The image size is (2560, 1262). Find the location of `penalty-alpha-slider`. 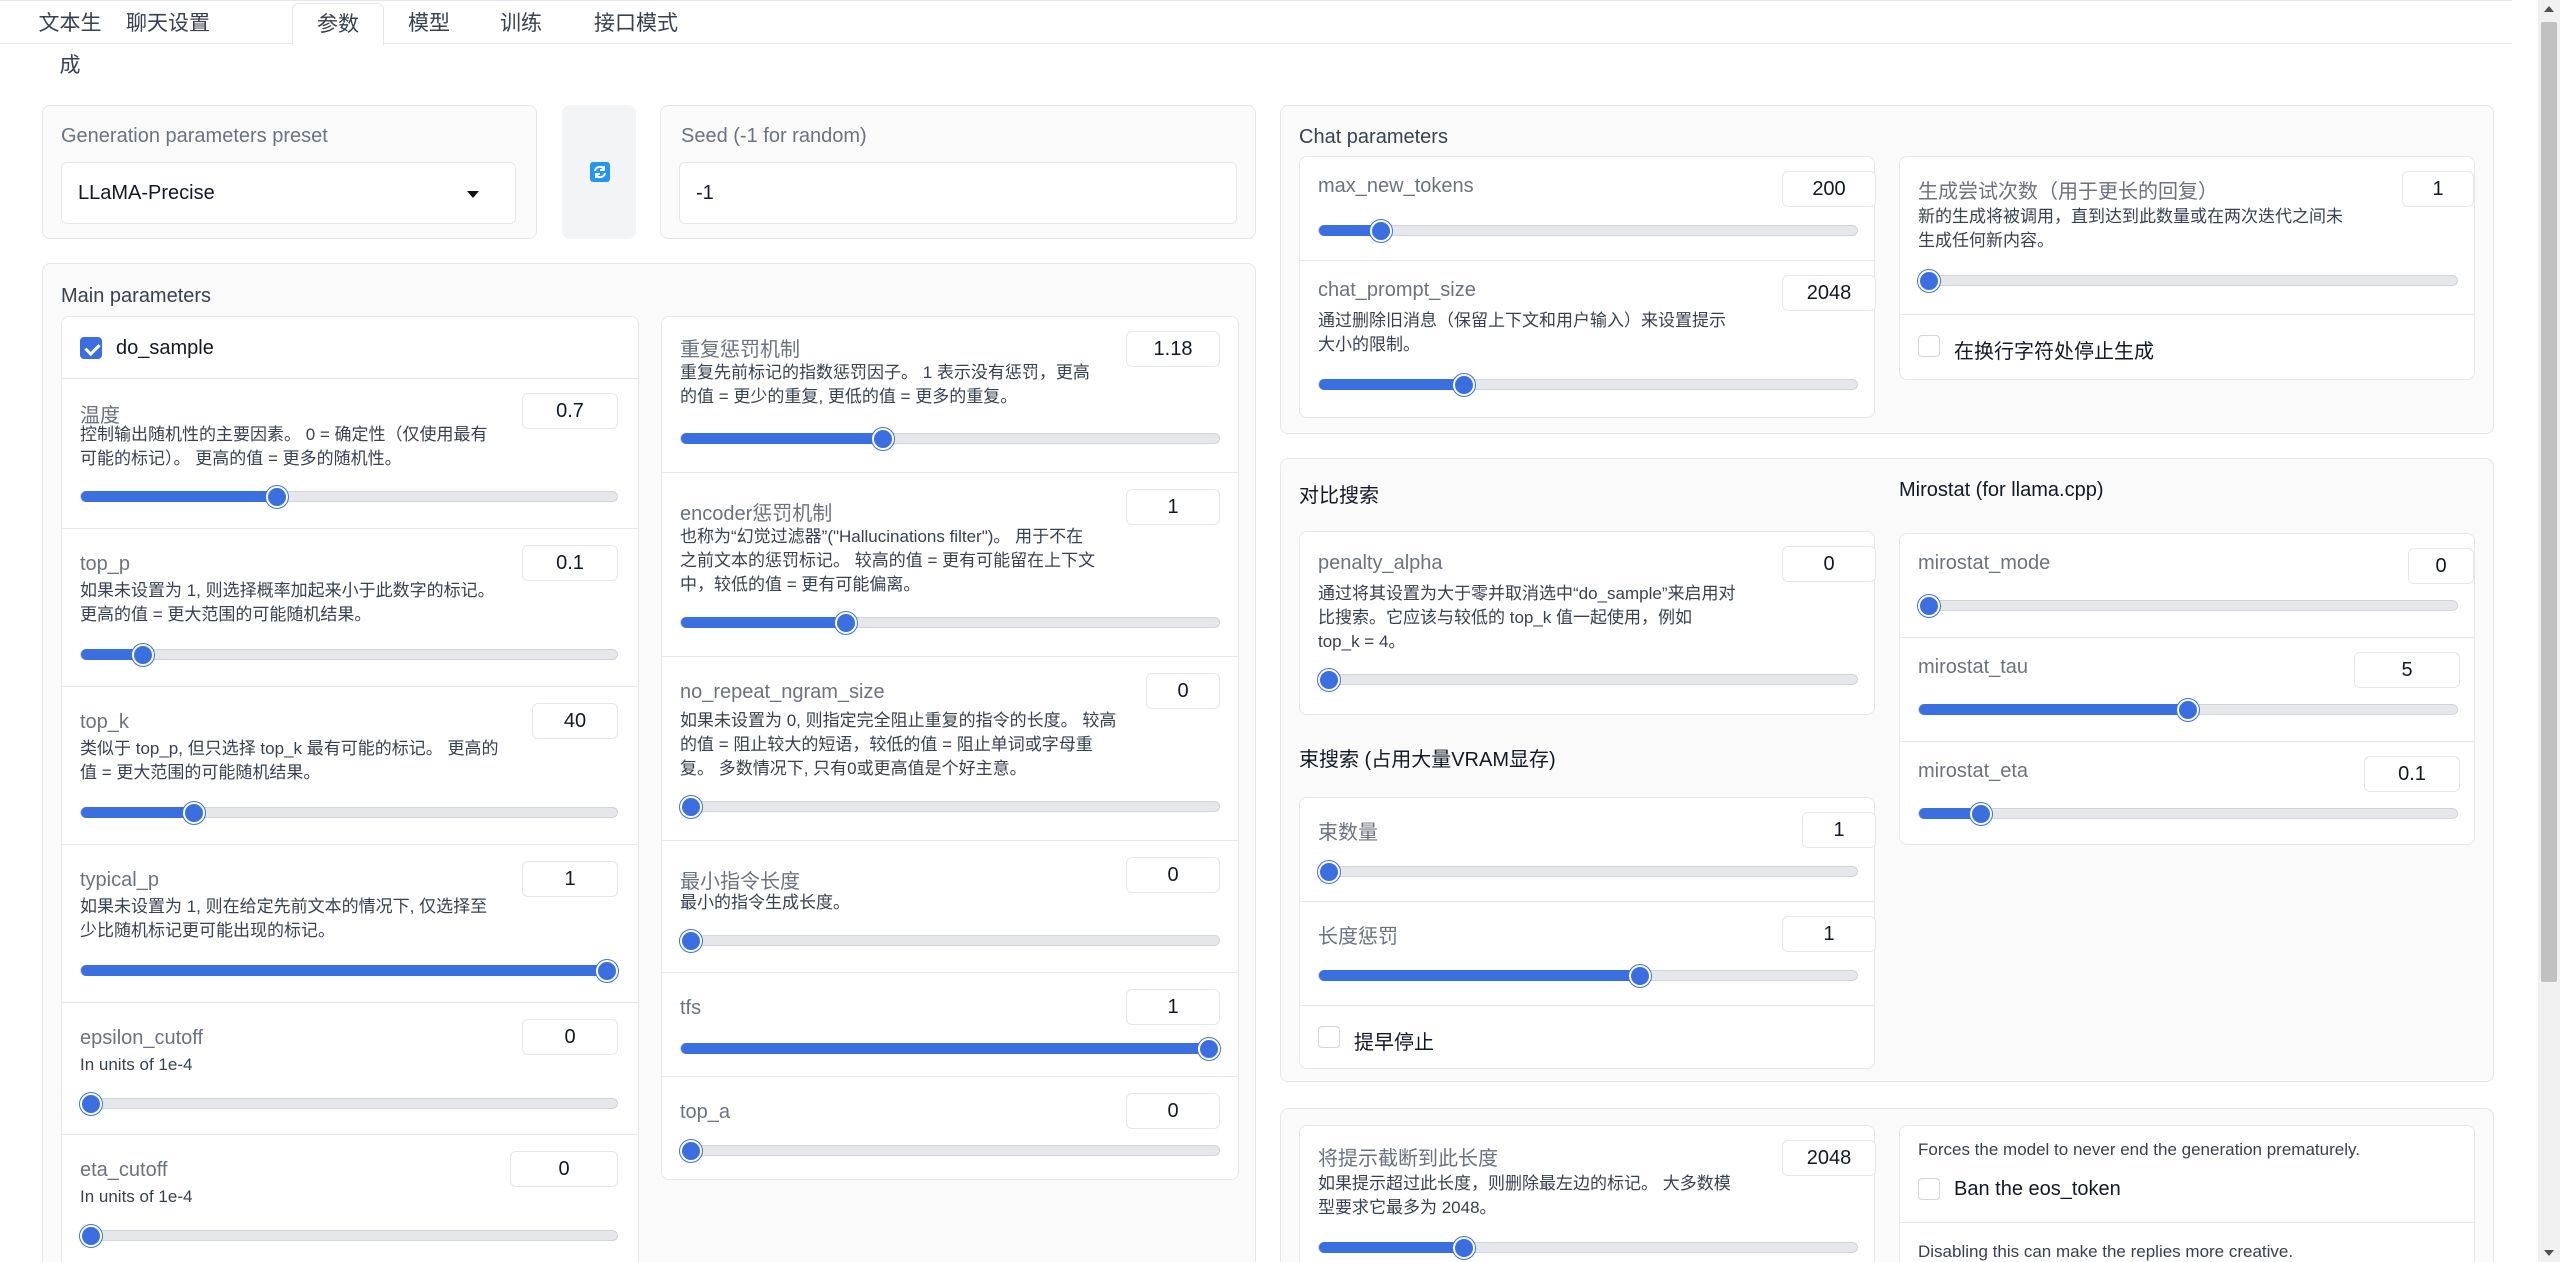

penalty-alpha-slider is located at coordinates (1588, 680).